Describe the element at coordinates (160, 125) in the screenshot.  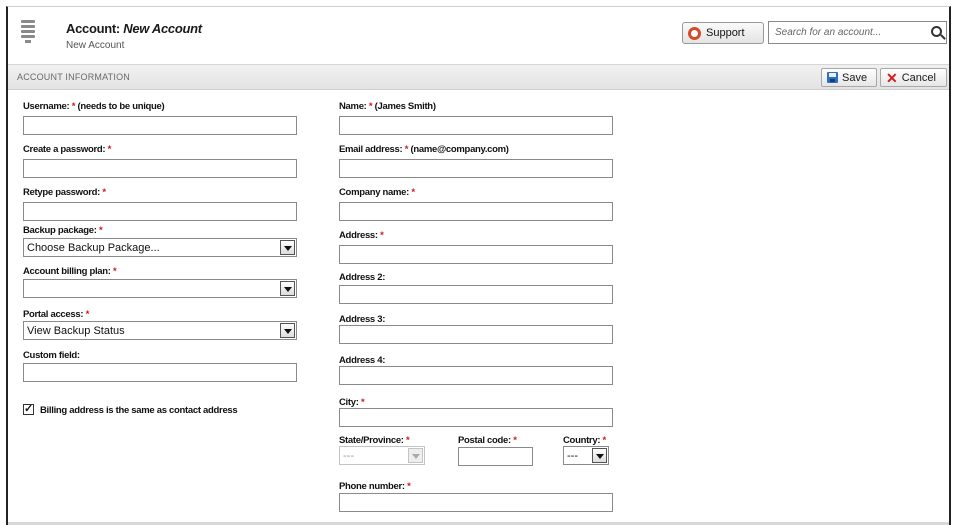
I see `username-input` at that location.